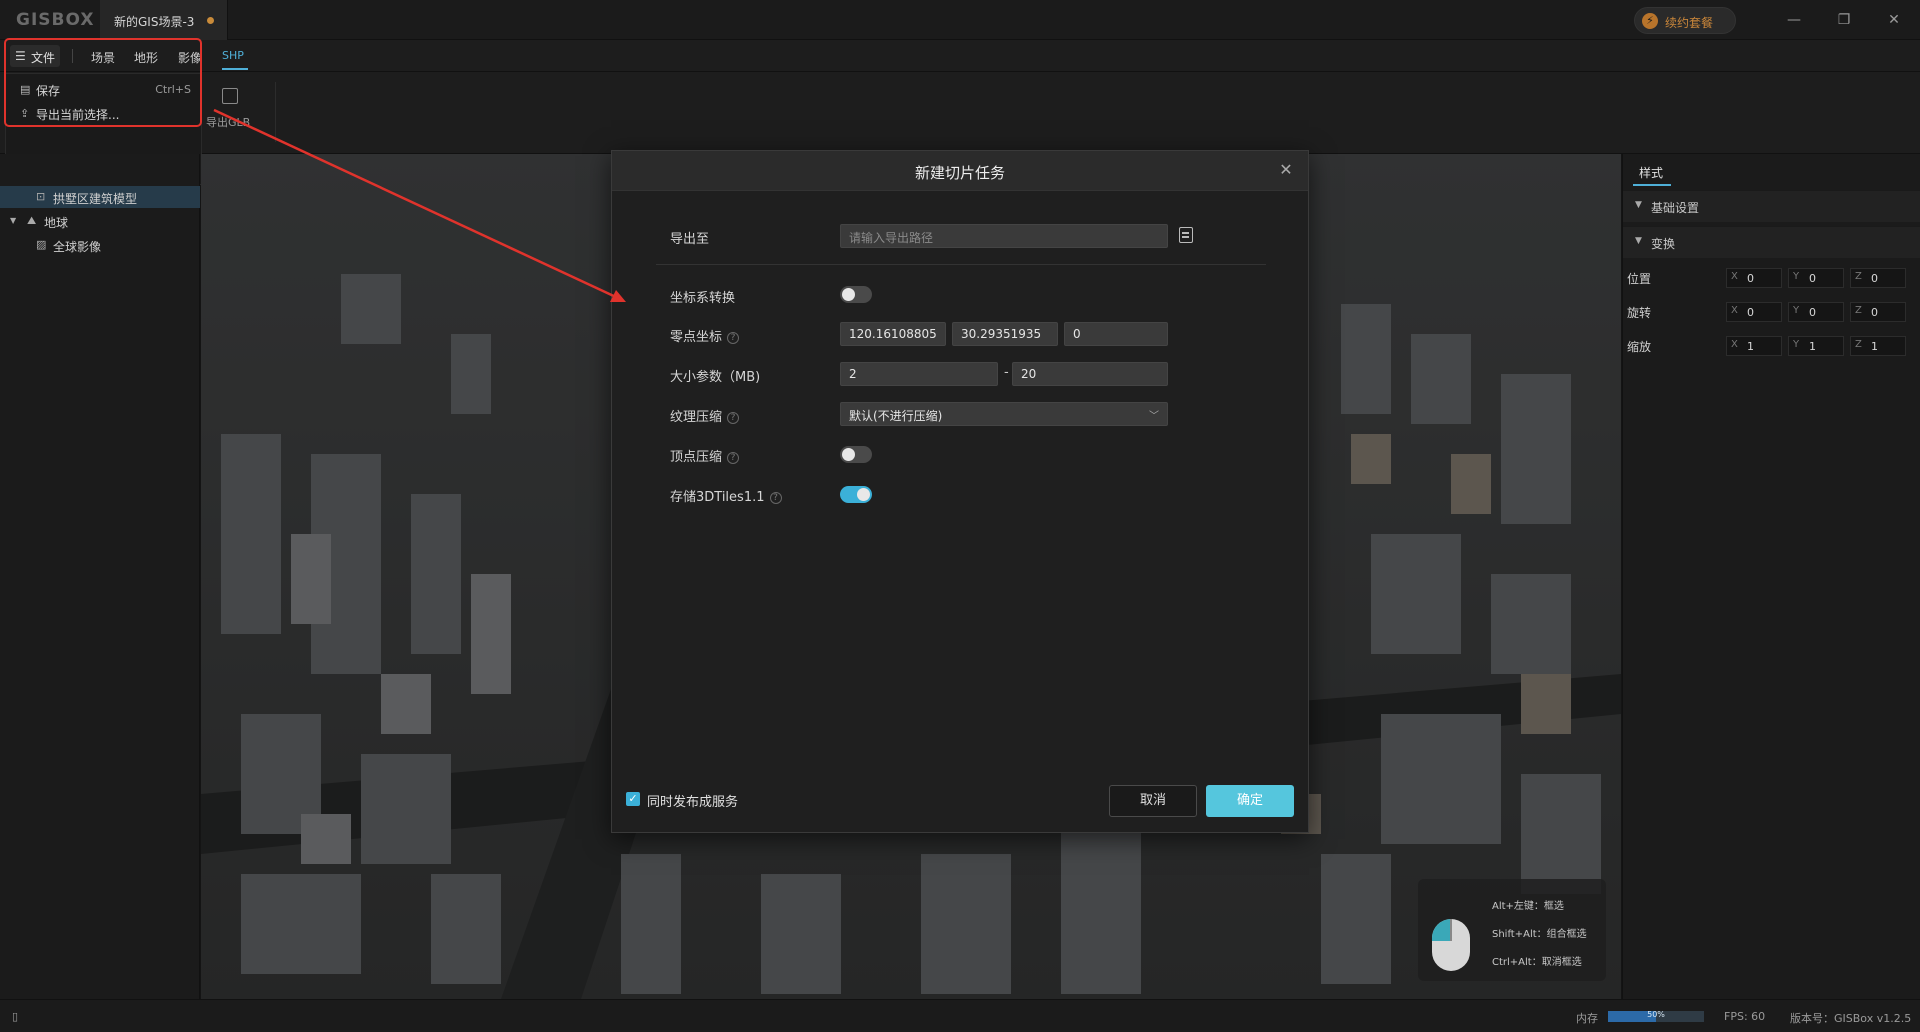  What do you see at coordinates (230, 96) in the screenshot?
I see `export-glb-icon` at bounding box center [230, 96].